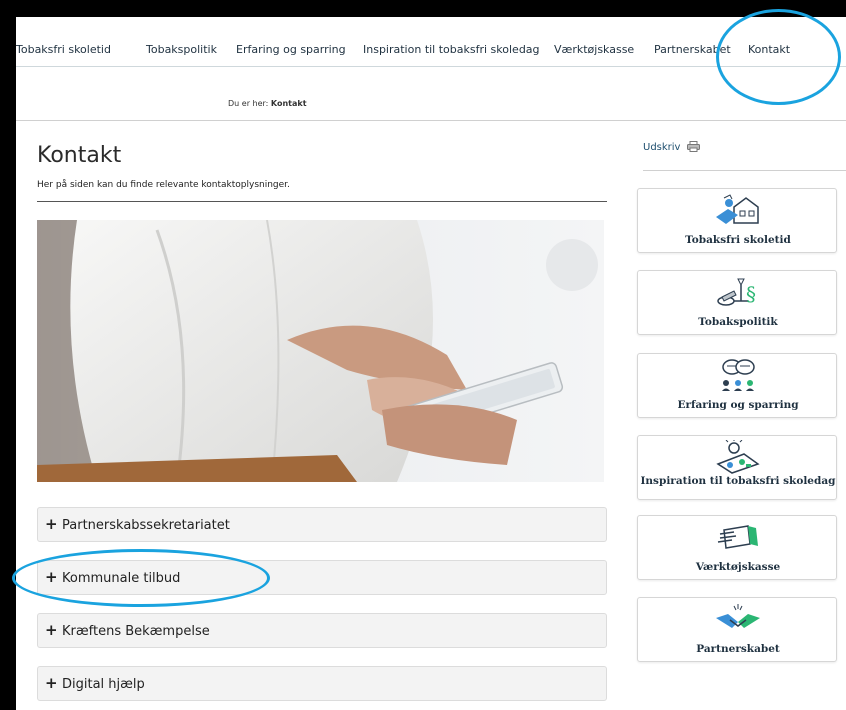  I want to click on accordion-kraeftens-bekaempelse: + Kræftens Bekæmpelse, so click(322, 630).